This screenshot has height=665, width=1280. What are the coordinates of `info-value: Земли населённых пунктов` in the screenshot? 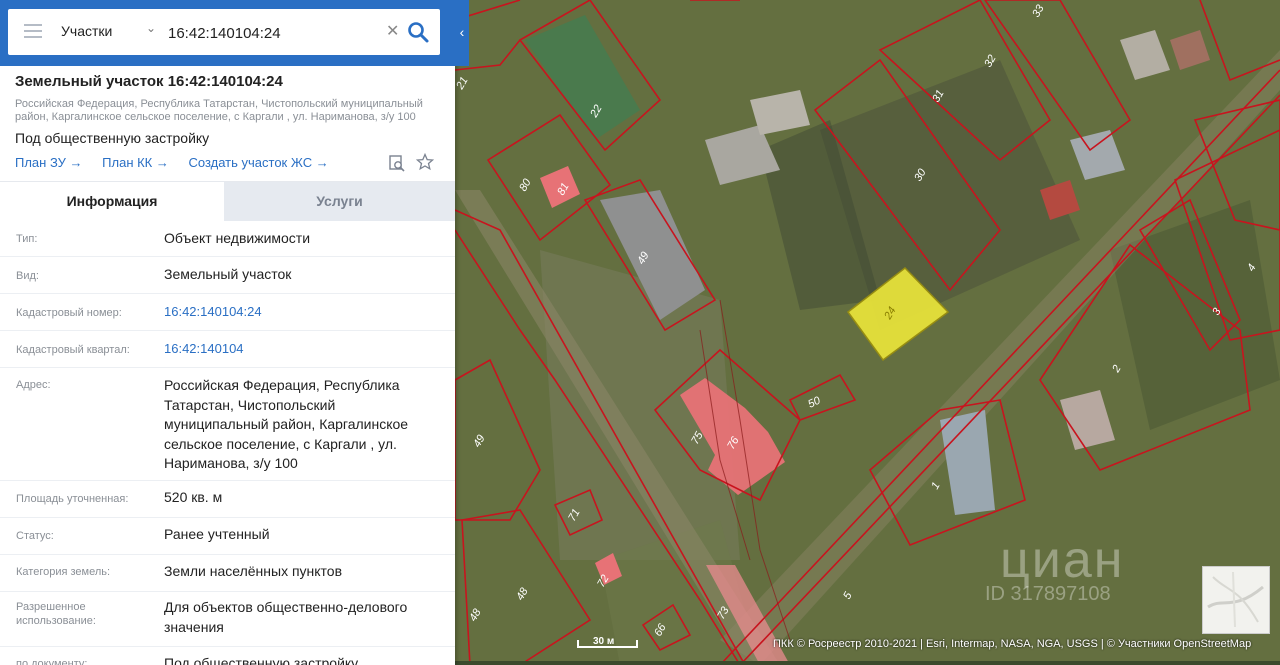 It's located at (253, 571).